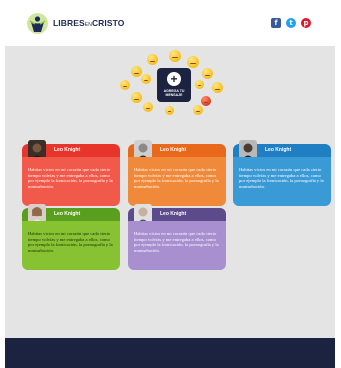 This screenshot has width=341, height=368. Describe the element at coordinates (174, 79) in the screenshot. I see `plus-icon: +` at that location.